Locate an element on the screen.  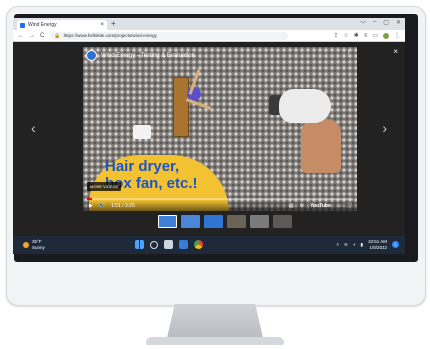
window-controls: ﹀ – ▢ ✕ is located at coordinates (380, 23).